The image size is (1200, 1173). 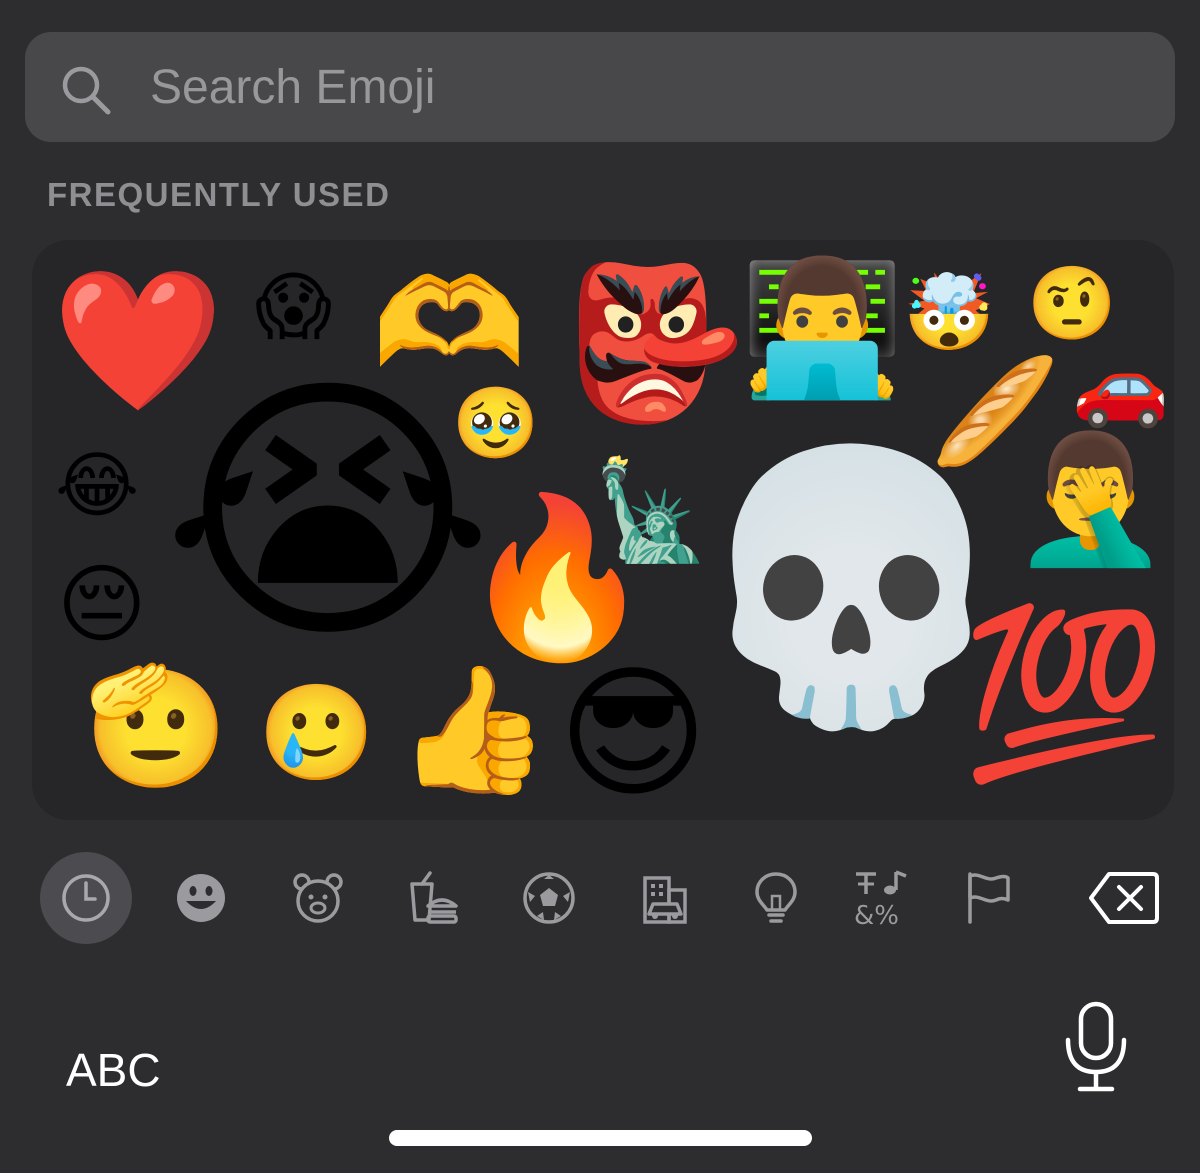 I want to click on emoji-face-holding-back-tears: 🥲, so click(x=316, y=733).